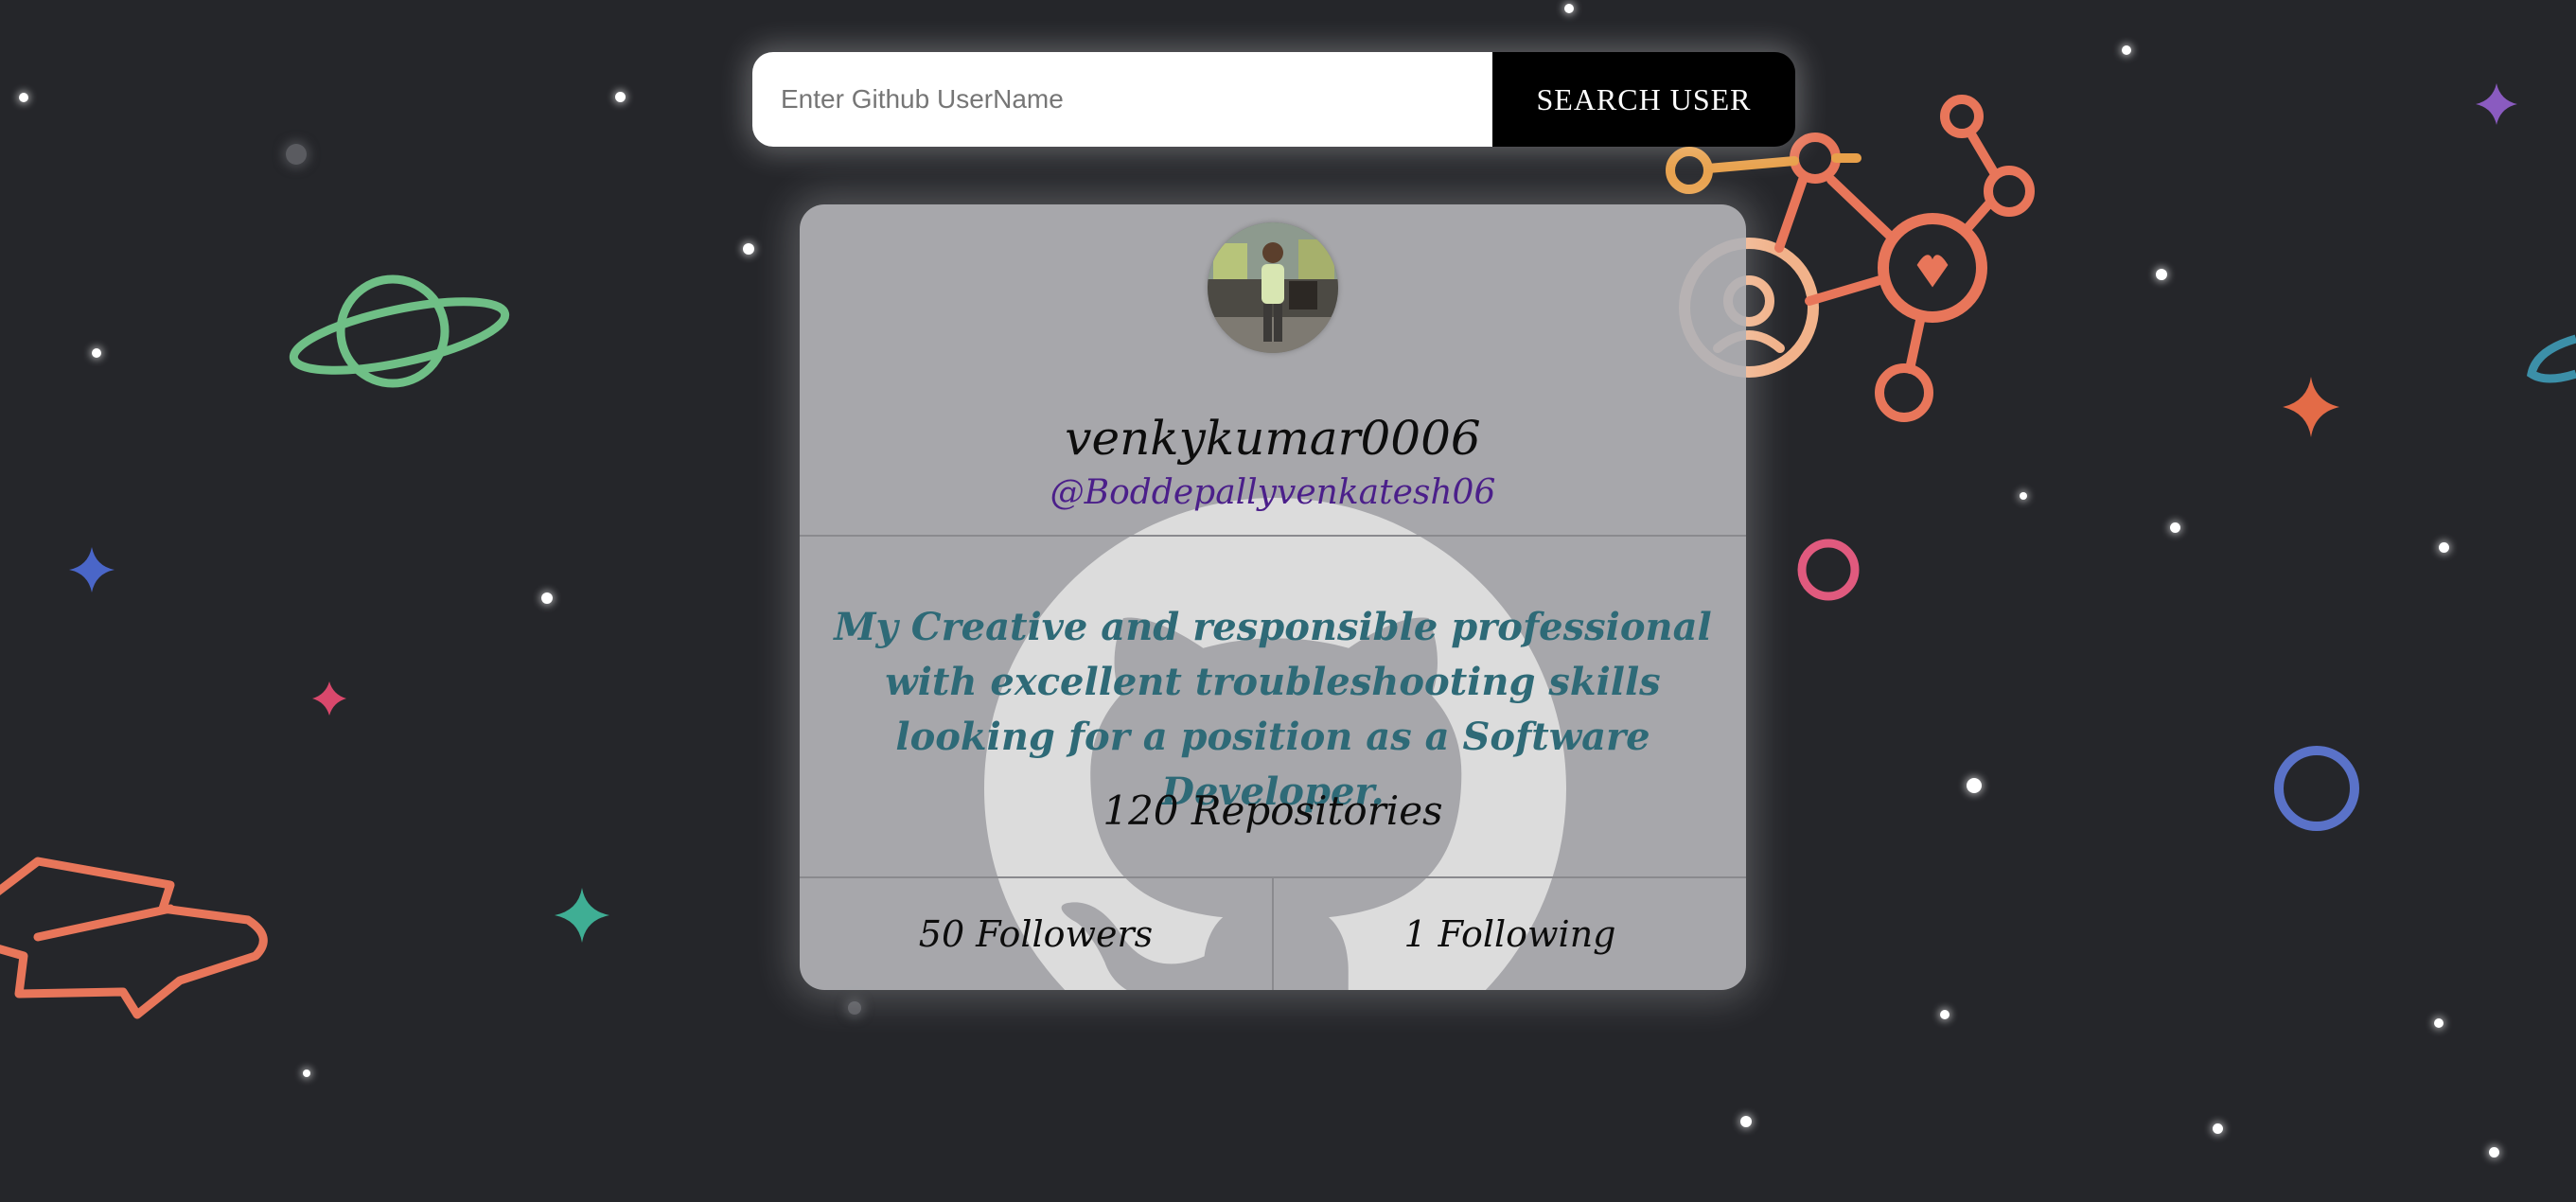  I want to click on spaceship-icon, so click(134, 938).